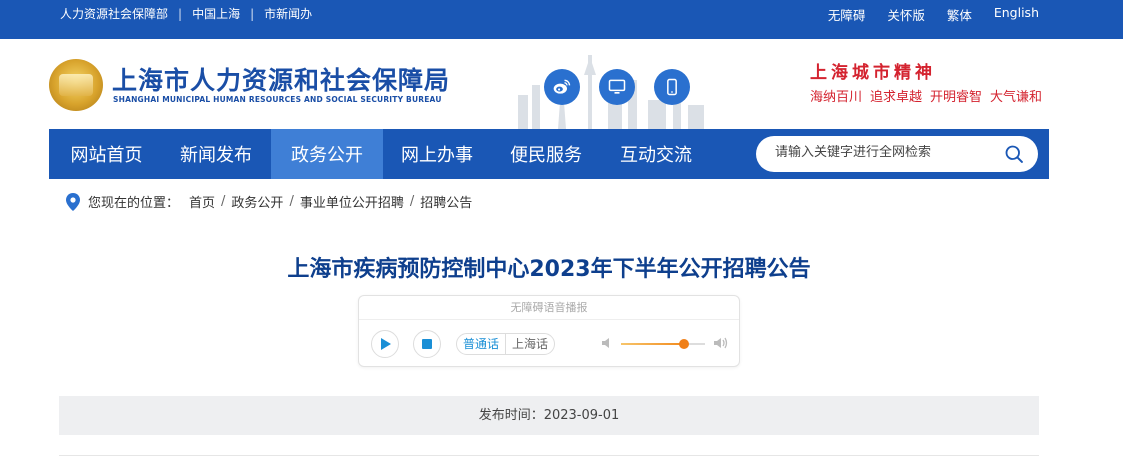 The width and height of the screenshot is (1123, 475). I want to click on top-links-left: 人力资源社会保障部 | 中国上海 | 市新闻办, so click(186, 13).